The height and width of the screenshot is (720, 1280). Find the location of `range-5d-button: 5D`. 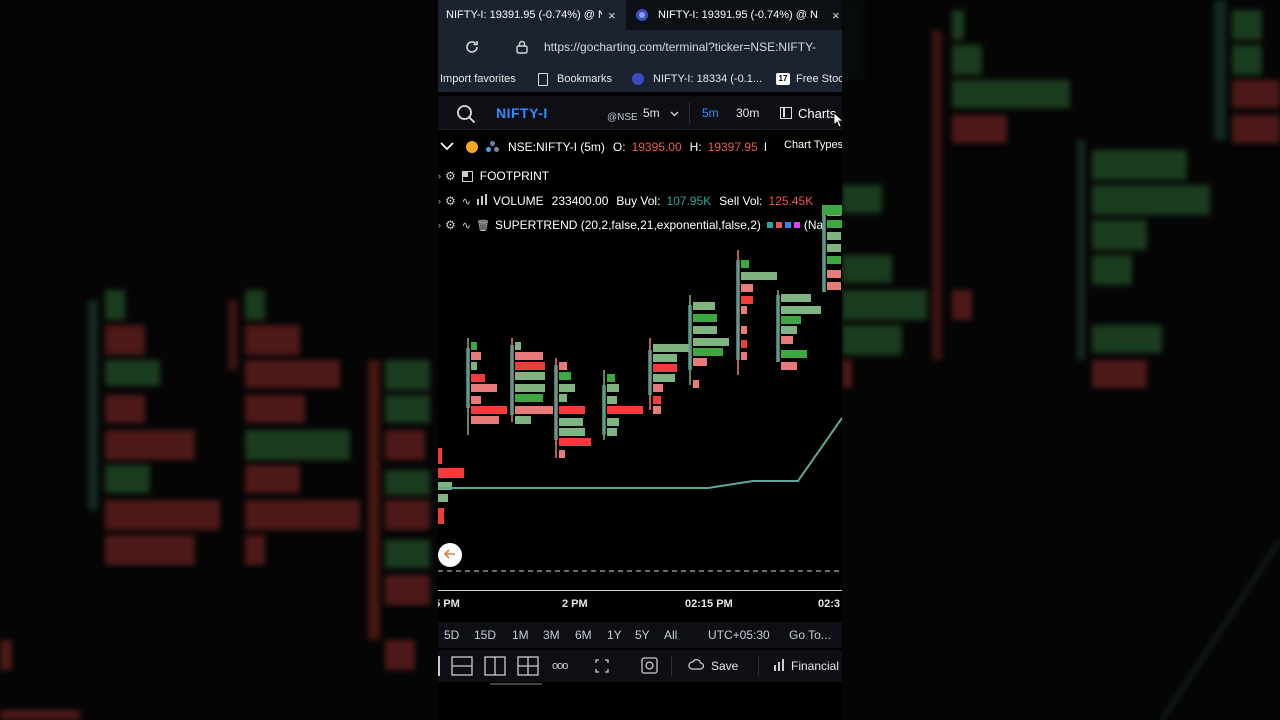

range-5d-button: 5D is located at coordinates (451, 635).